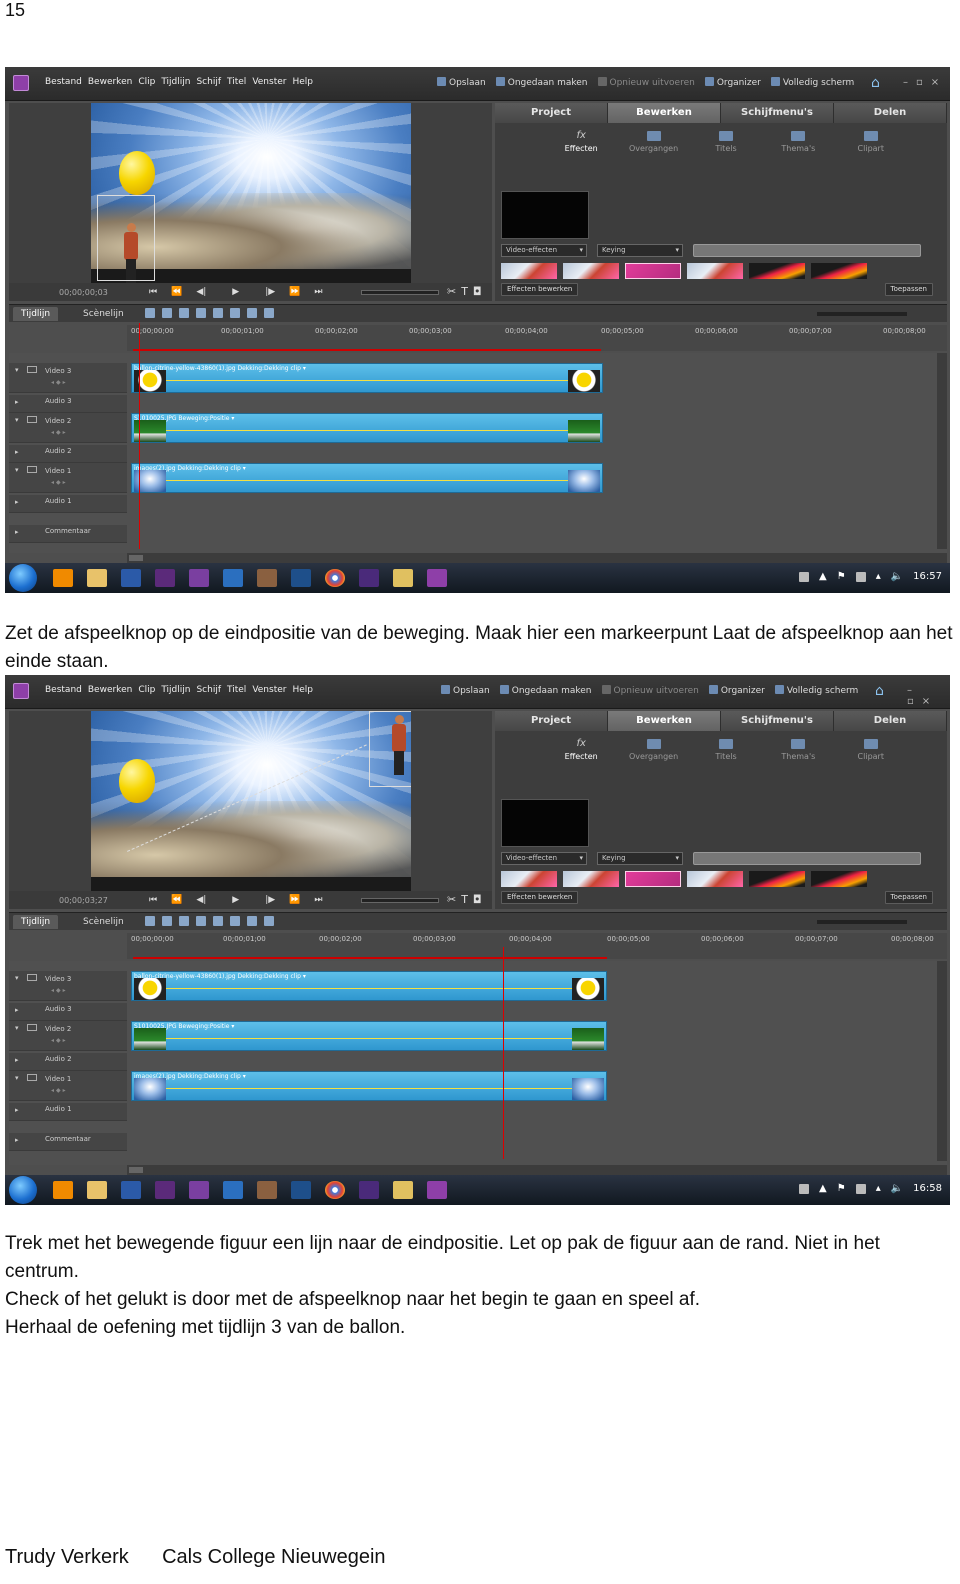 This screenshot has height=1584, width=960. Describe the element at coordinates (862, 922) in the screenshot. I see `zoom-slider` at that location.